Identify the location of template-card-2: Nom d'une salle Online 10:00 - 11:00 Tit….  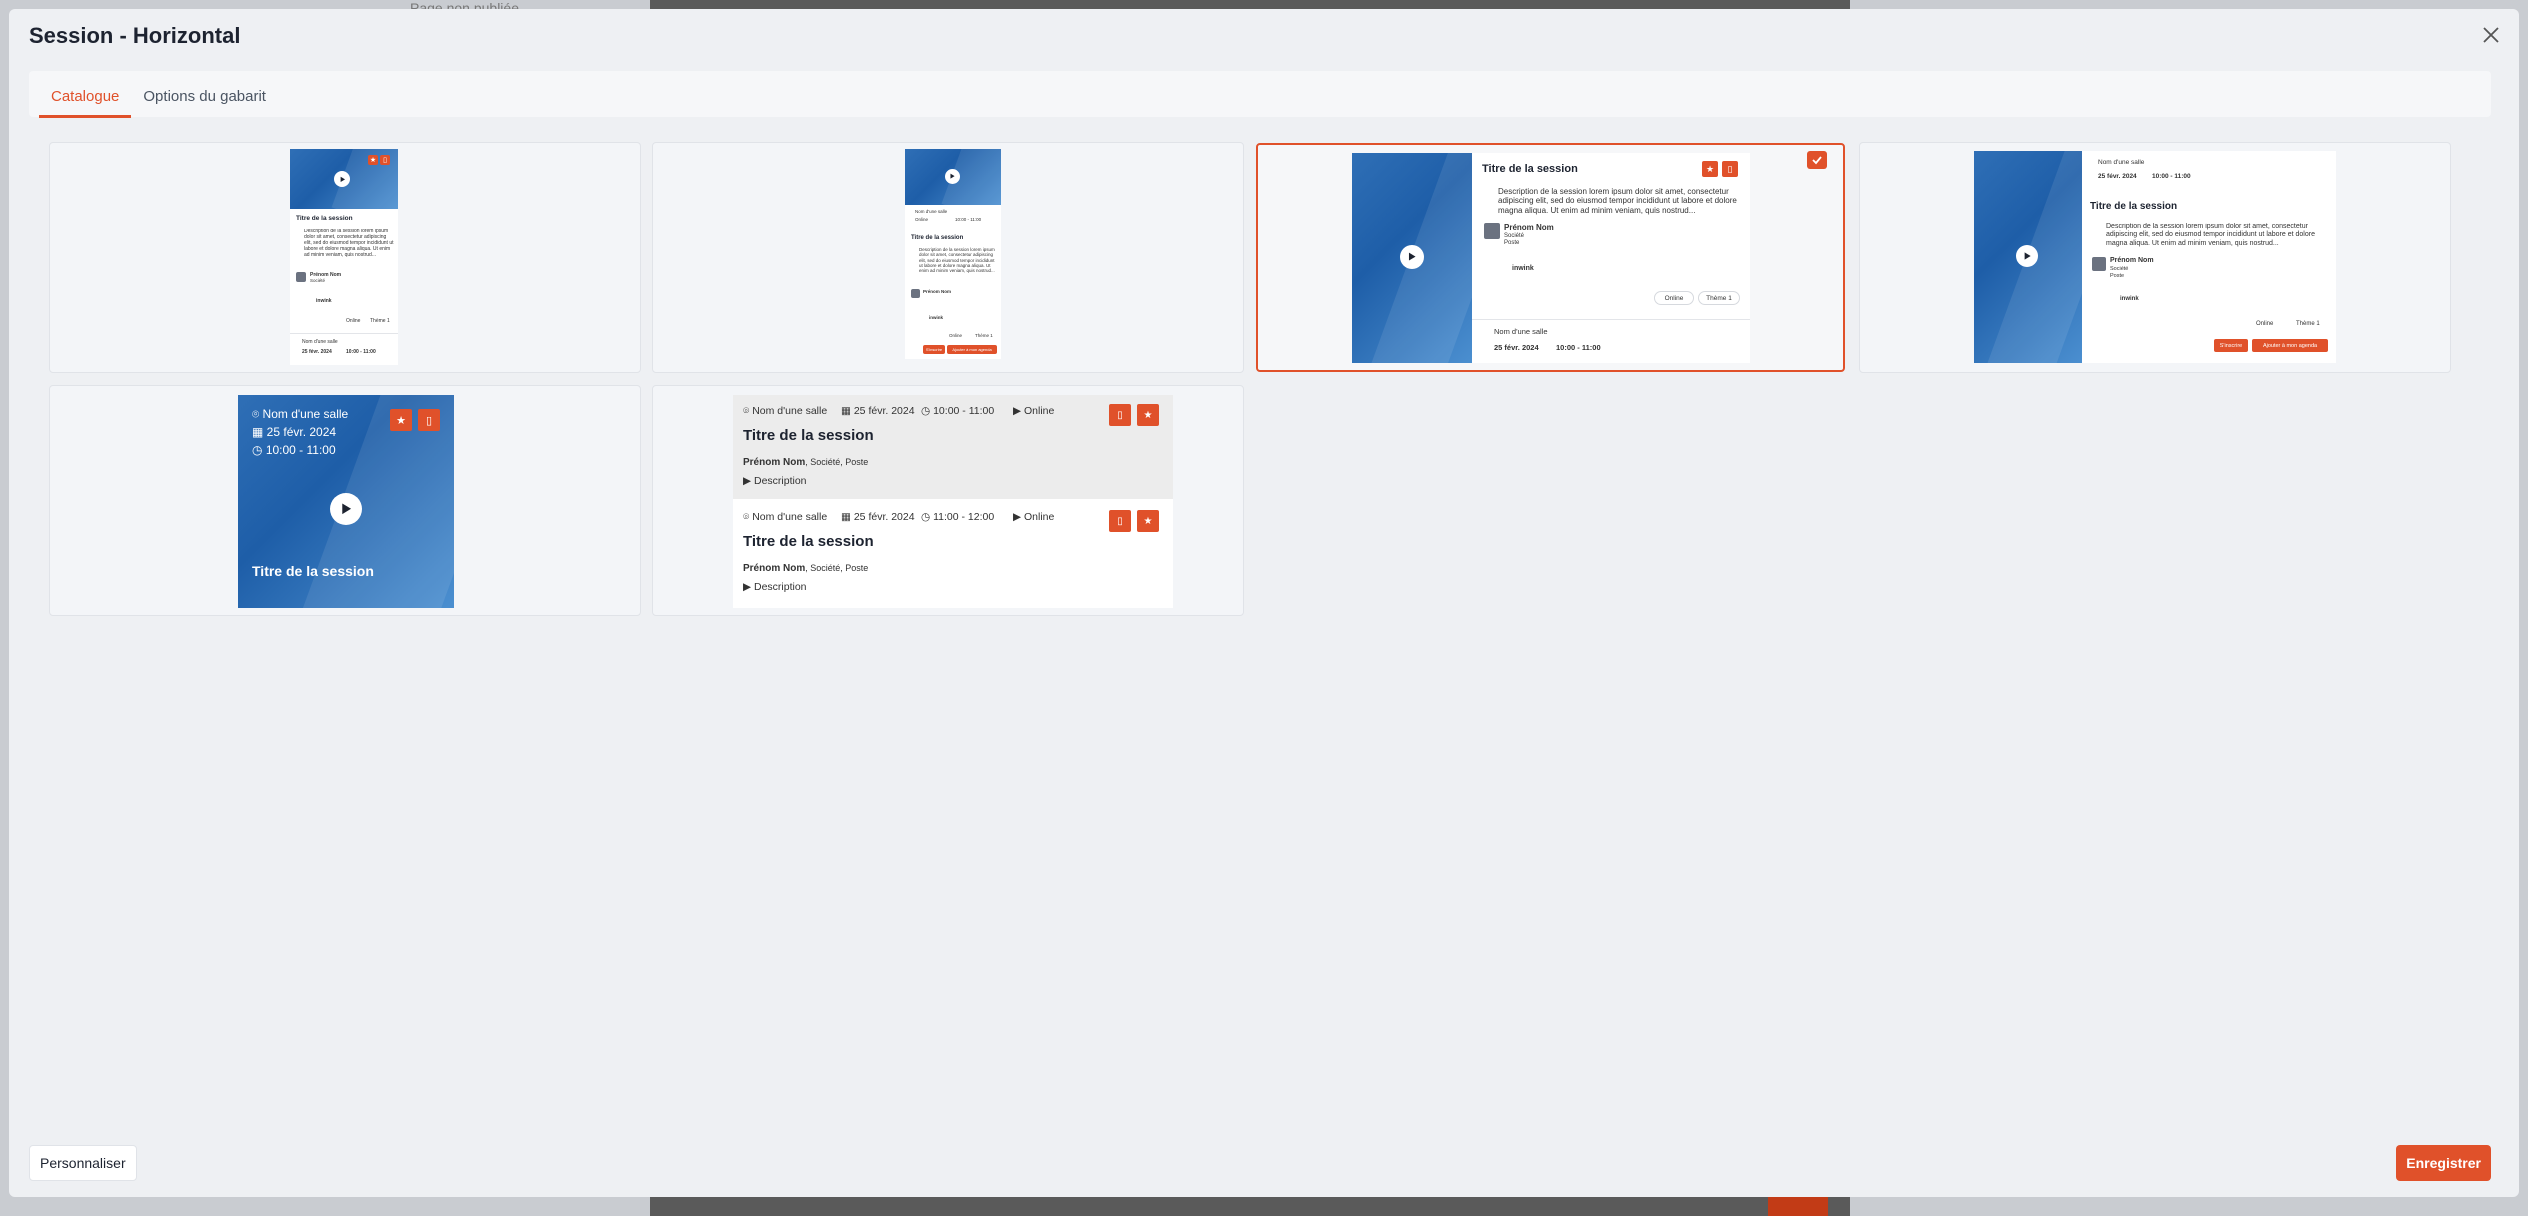
(948, 257).